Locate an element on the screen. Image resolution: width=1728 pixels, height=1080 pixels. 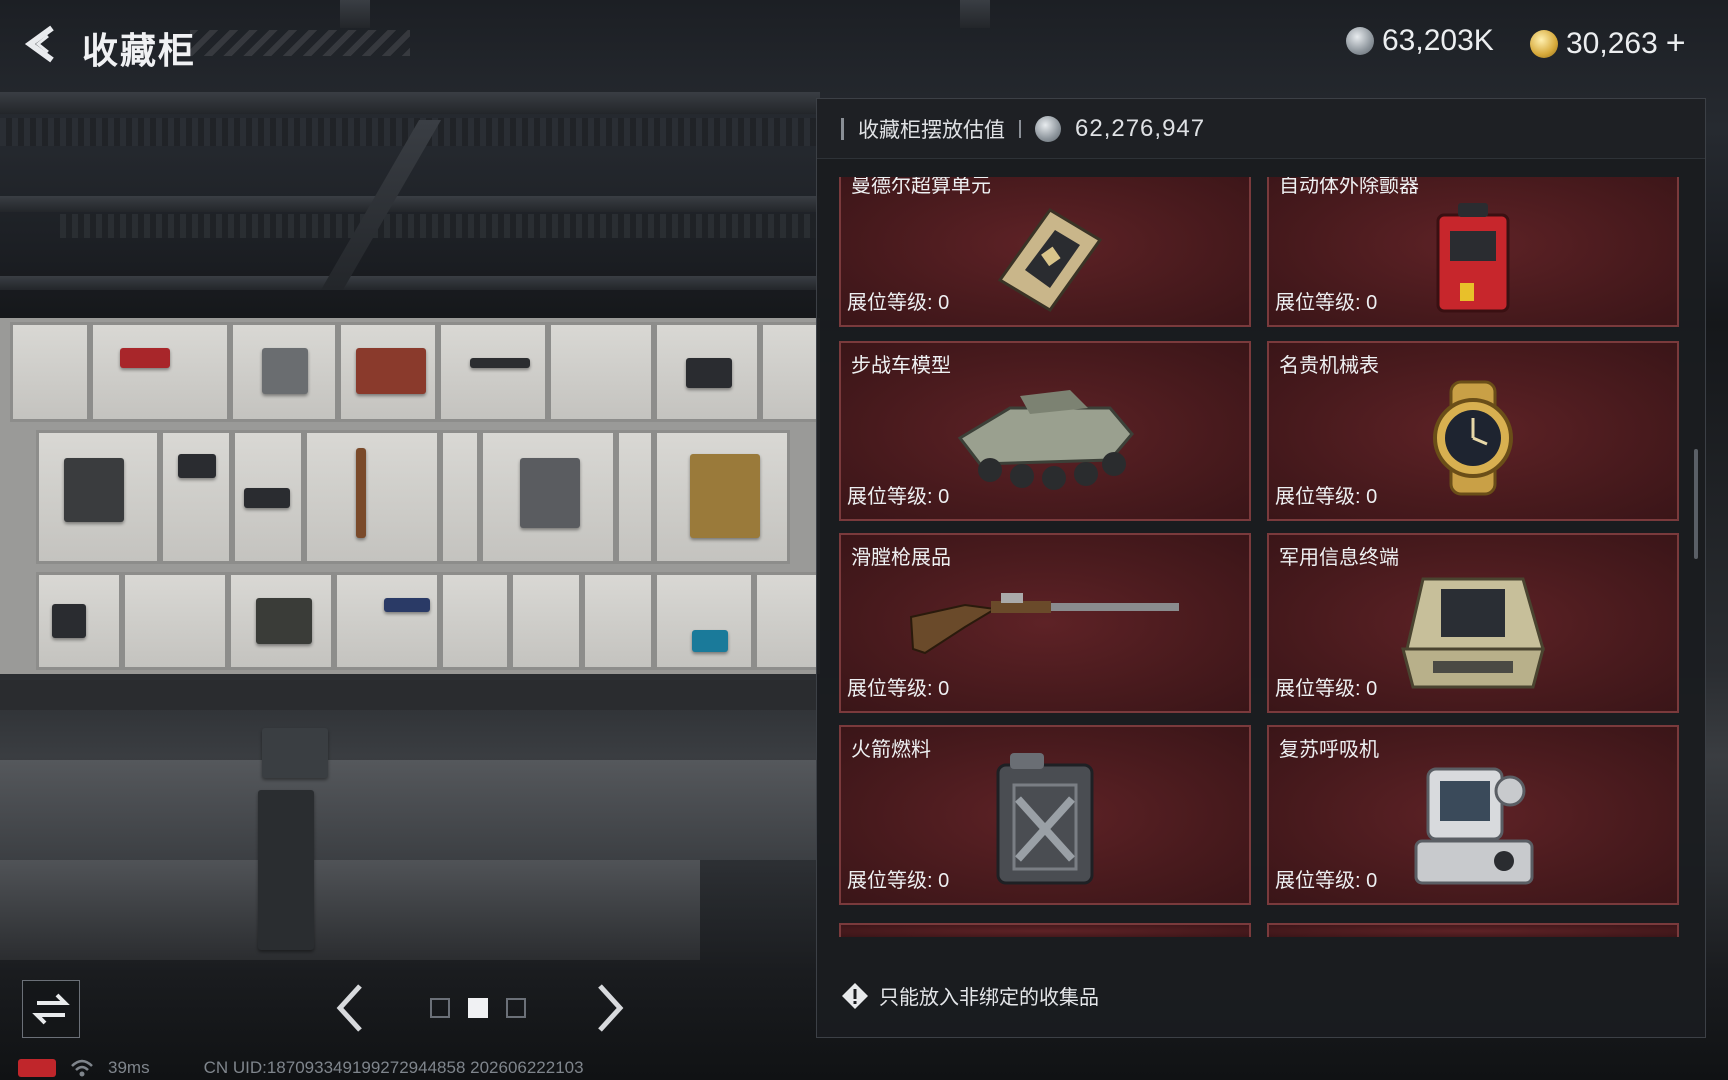
chevron-left-icon is located at coordinates (349, 1008).